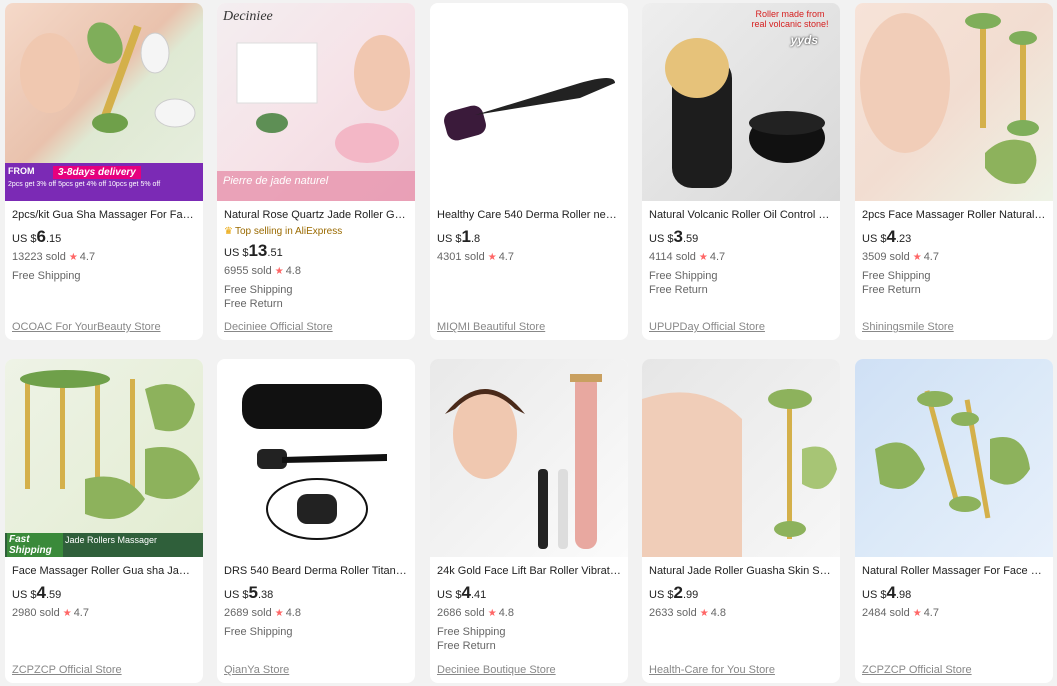 The image size is (1057, 686). What do you see at coordinates (104, 545) in the screenshot?
I see `image-banner: Fast Shipping Jade Rollers Massager` at bounding box center [104, 545].